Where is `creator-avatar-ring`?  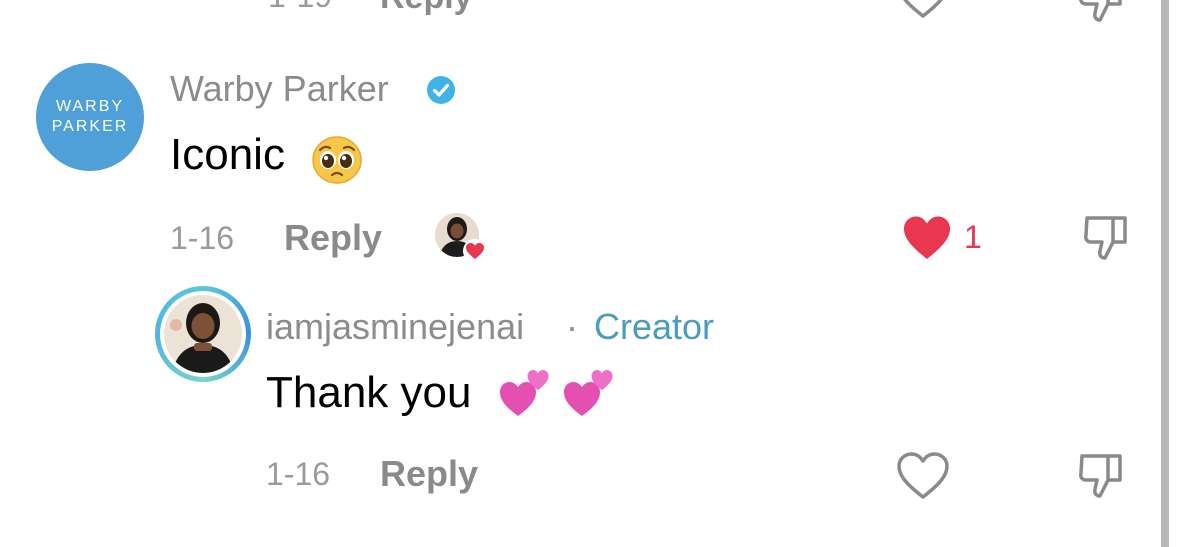
creator-avatar-ring is located at coordinates (203, 334).